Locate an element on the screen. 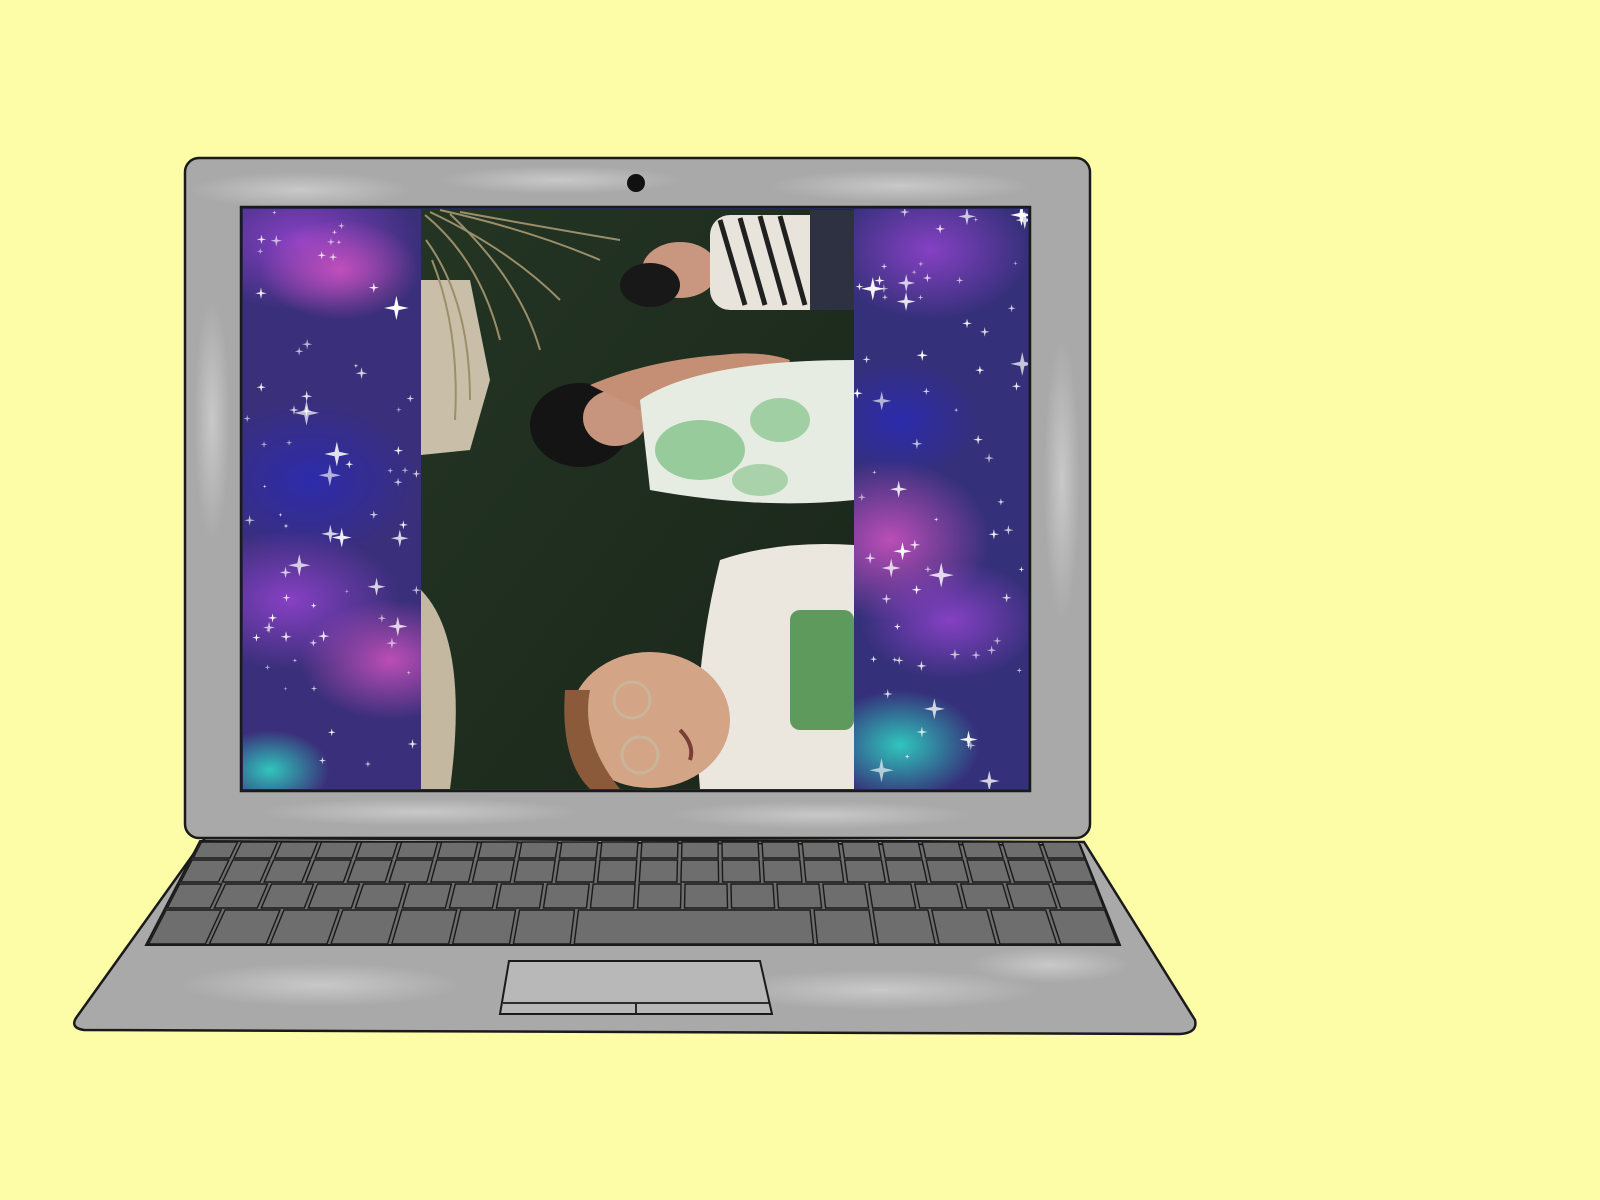  selfie-photo is located at coordinates (637, 499).